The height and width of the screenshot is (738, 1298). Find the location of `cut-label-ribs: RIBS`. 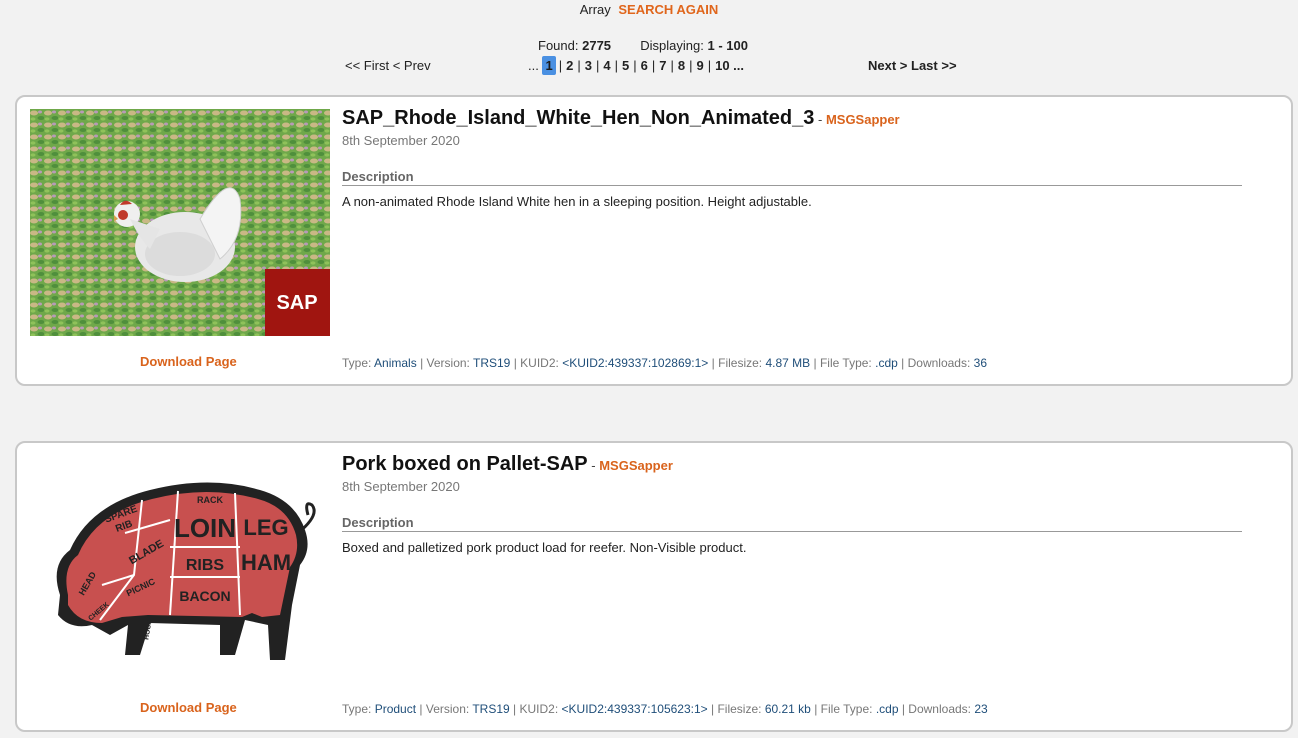

cut-label-ribs: RIBS is located at coordinates (205, 565).